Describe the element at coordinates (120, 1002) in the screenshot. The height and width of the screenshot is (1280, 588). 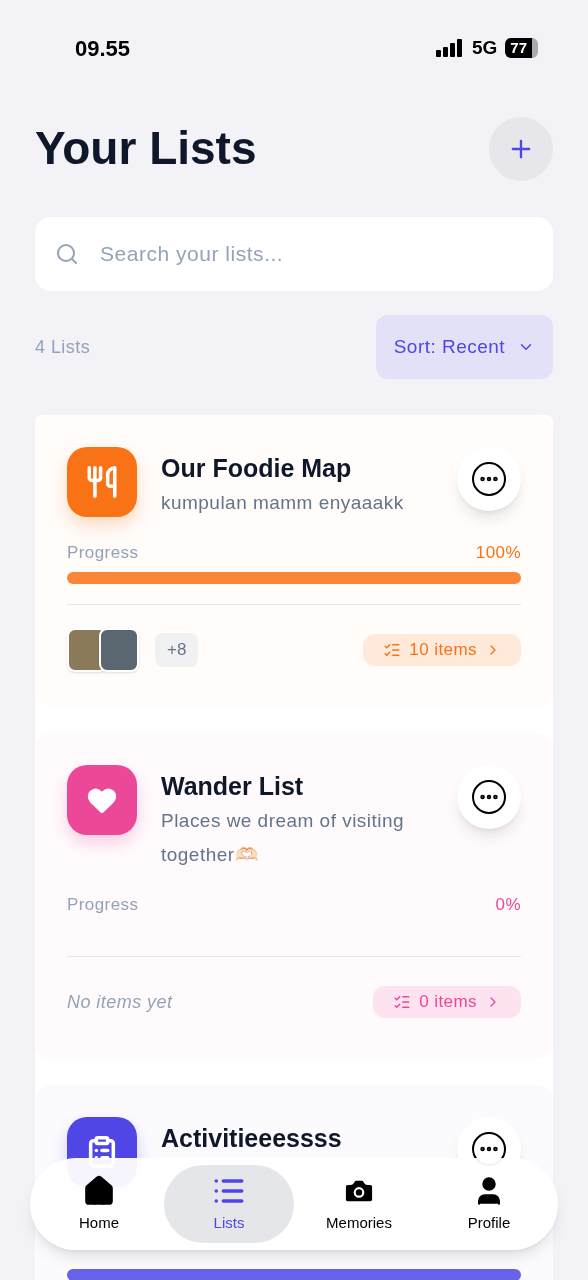
I see `empty-text: No items yet` at that location.